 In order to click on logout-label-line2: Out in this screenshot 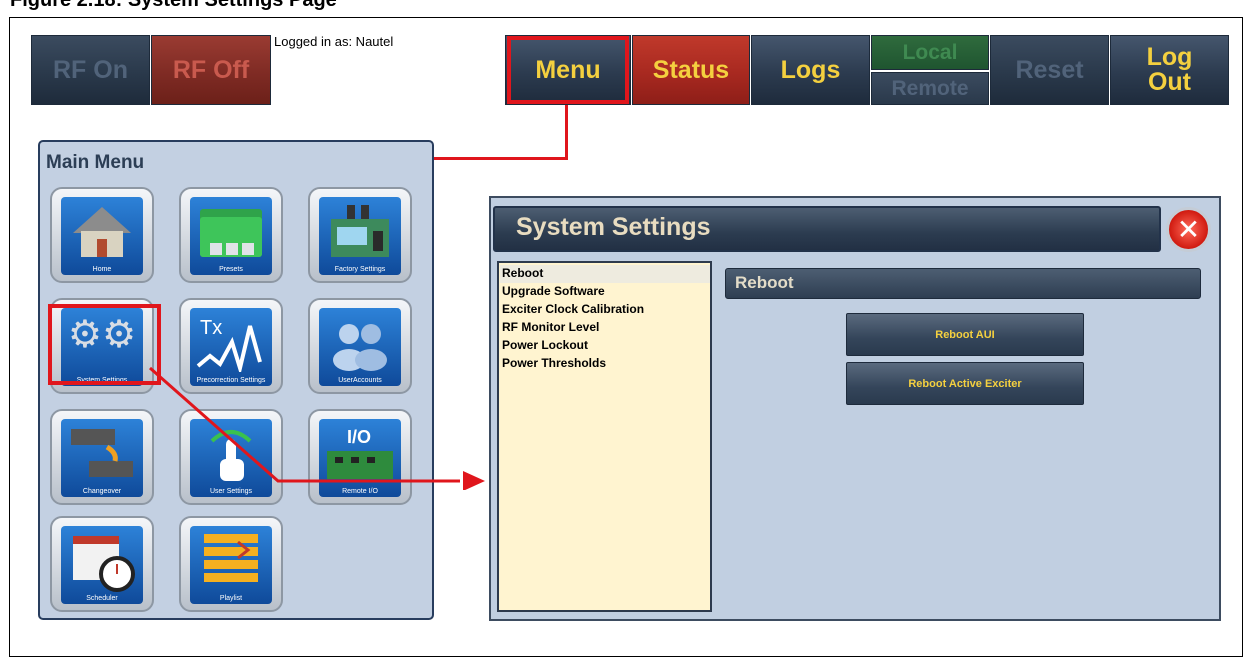, I will do `click(1169, 82)`.